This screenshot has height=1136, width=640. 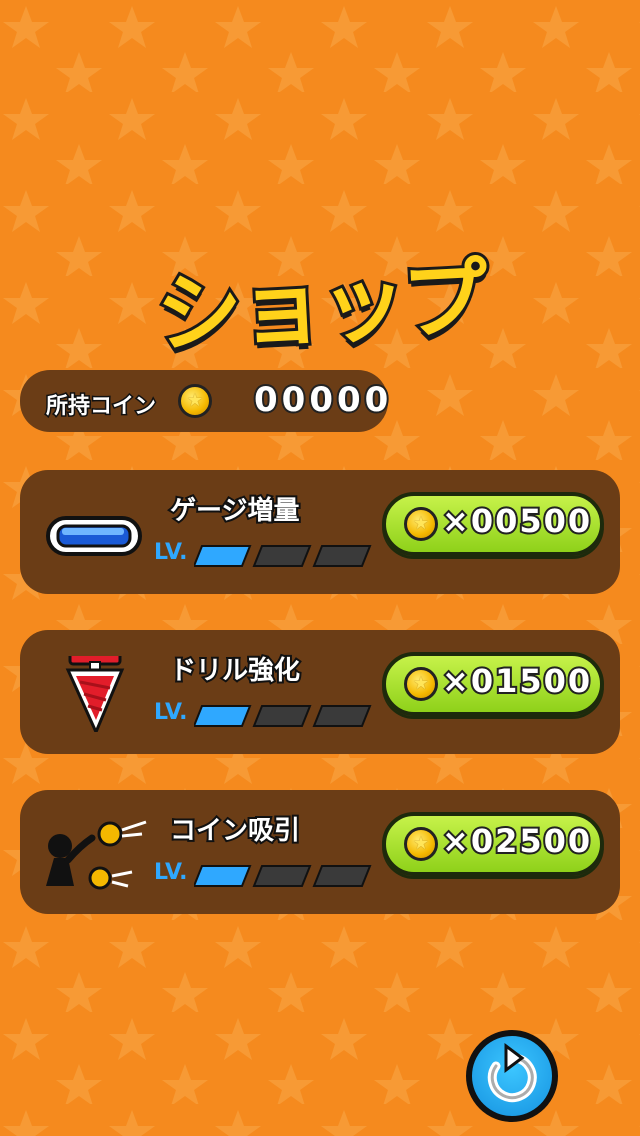 I want to click on buy-button-drill: ×01500, so click(x=493, y=684).